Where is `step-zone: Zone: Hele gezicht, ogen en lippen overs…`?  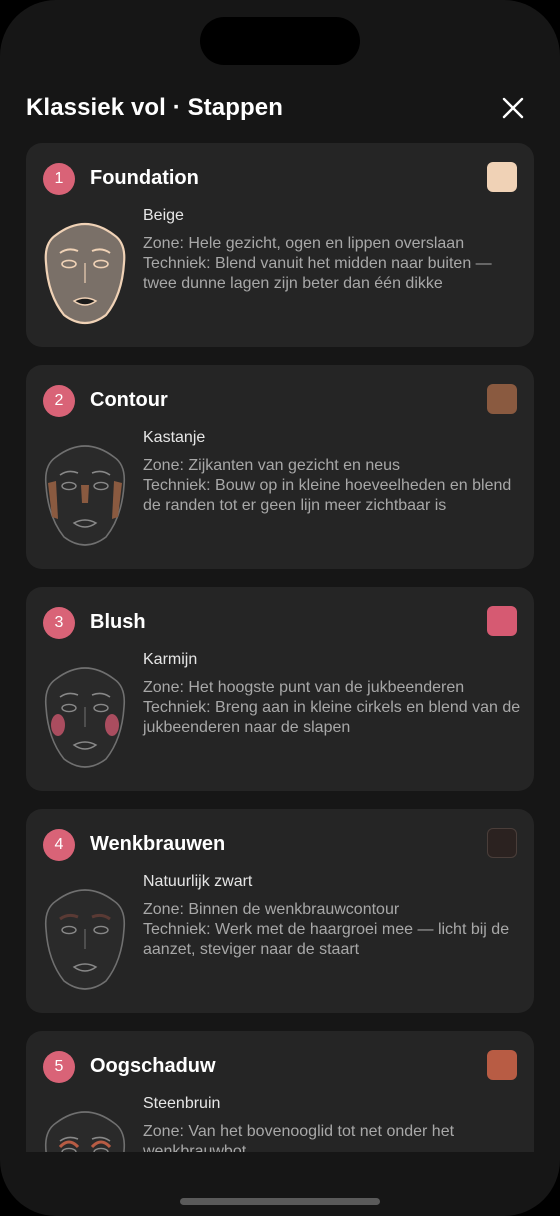
step-zone: Zone: Hele gezicht, ogen en lippen overs… is located at coordinates (304, 243).